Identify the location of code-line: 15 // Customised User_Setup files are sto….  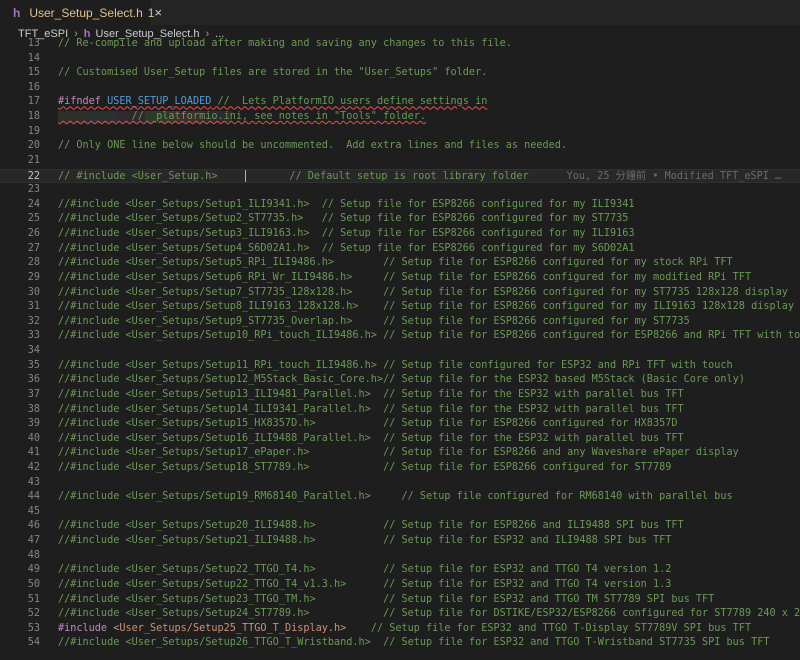
(400, 73).